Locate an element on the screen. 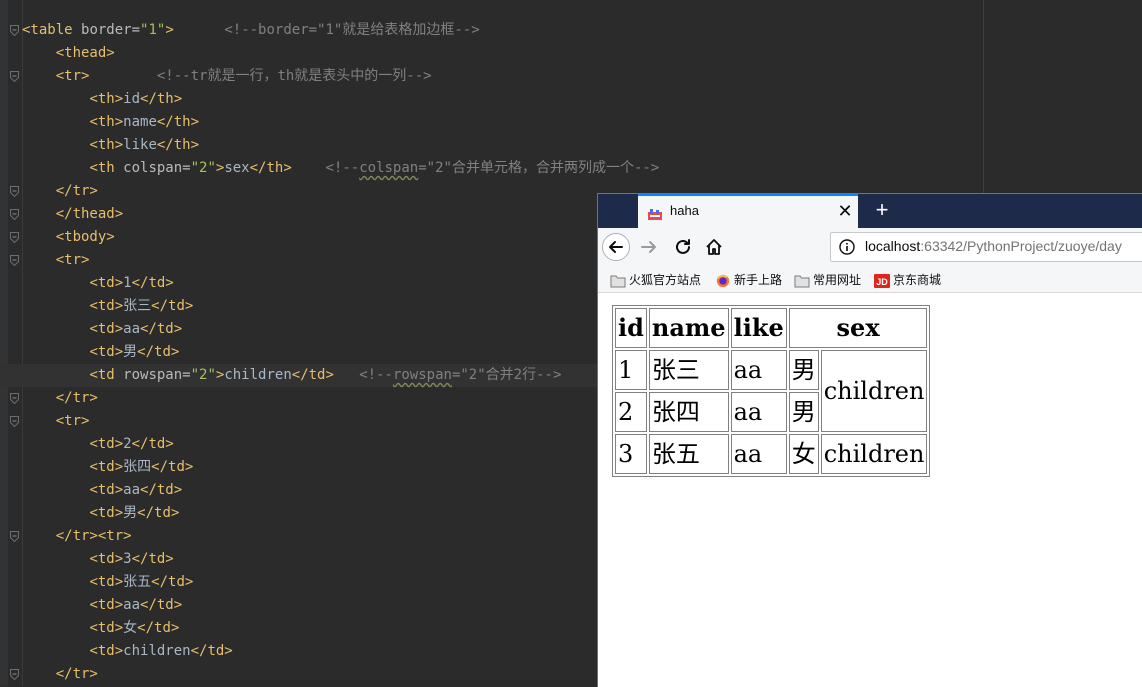  tab-haha: haha ✕ is located at coordinates (748, 211).